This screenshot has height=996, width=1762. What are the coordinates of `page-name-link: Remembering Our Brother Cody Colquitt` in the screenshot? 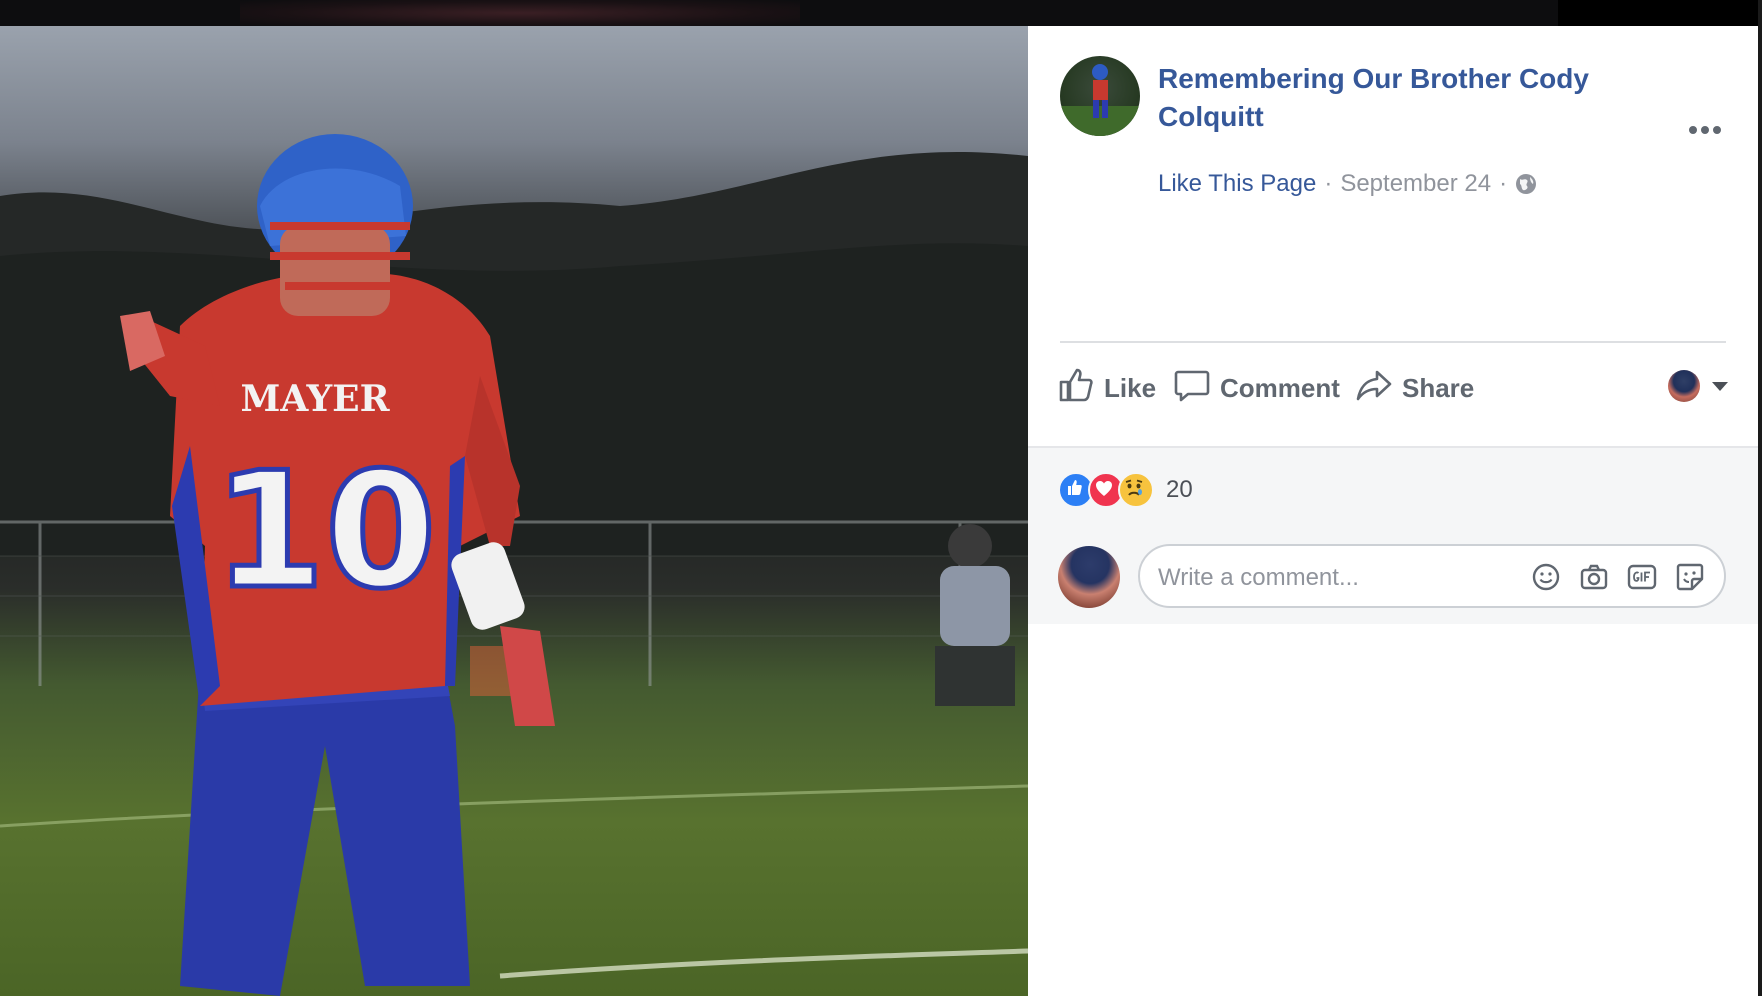 It's located at (1408, 98).